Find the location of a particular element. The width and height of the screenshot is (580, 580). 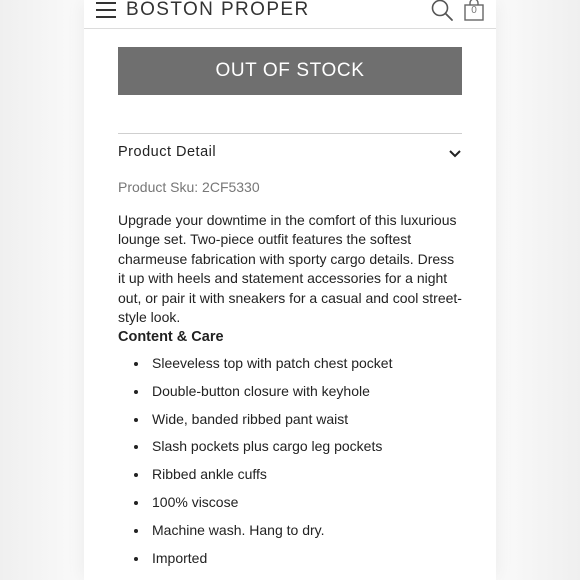

brand-logo: BOSTON PROPER is located at coordinates (218, 10).